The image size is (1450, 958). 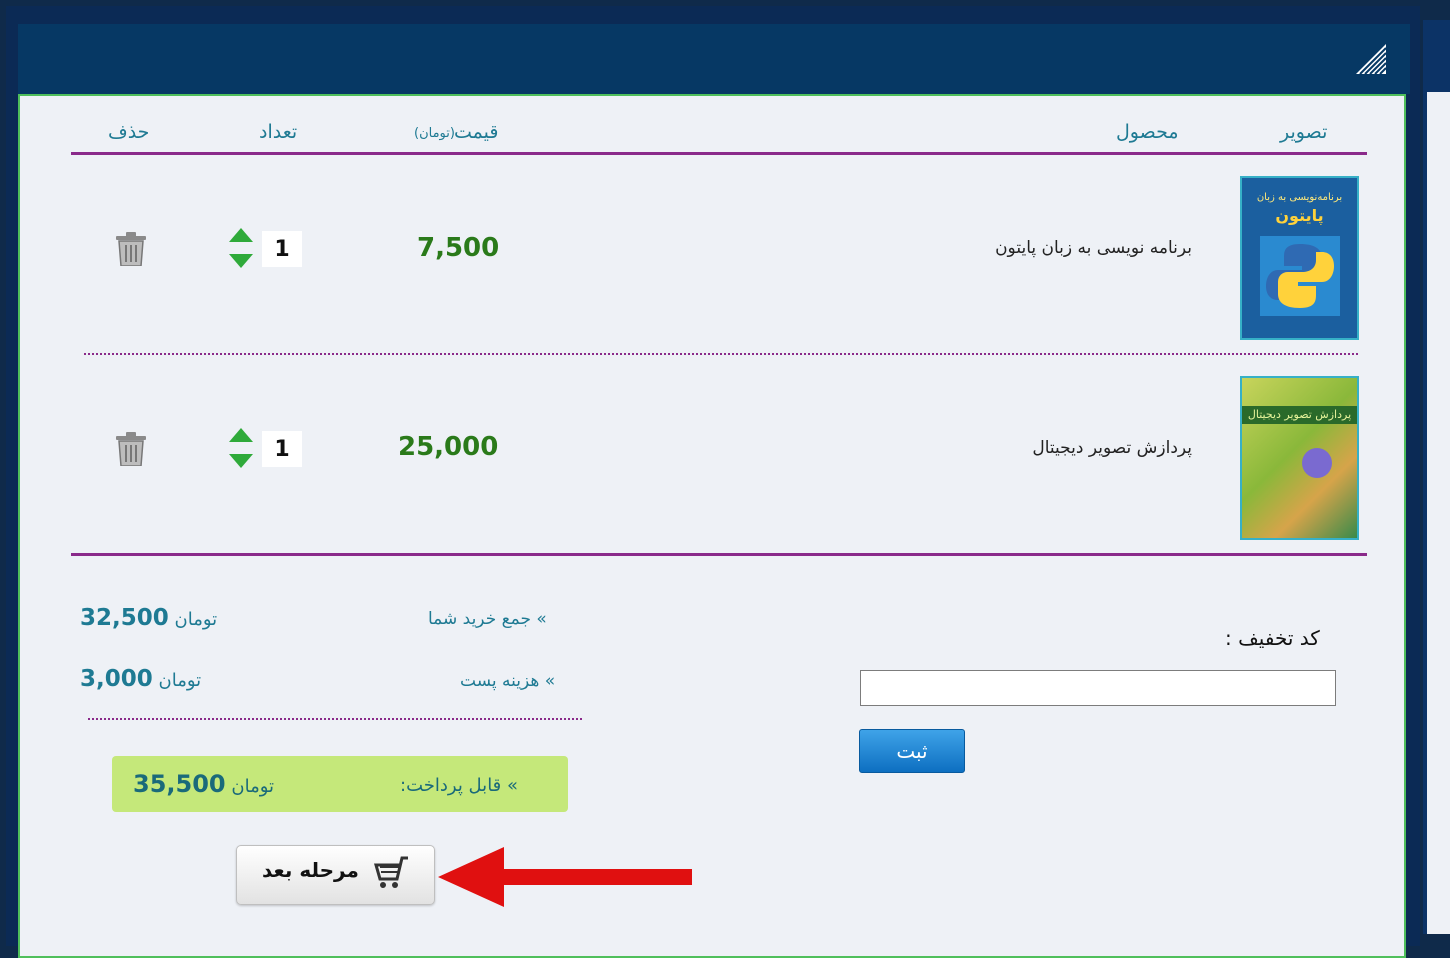 I want to click on product-name: پردازش تصویر دیجیتال, so click(x=1061, y=448).